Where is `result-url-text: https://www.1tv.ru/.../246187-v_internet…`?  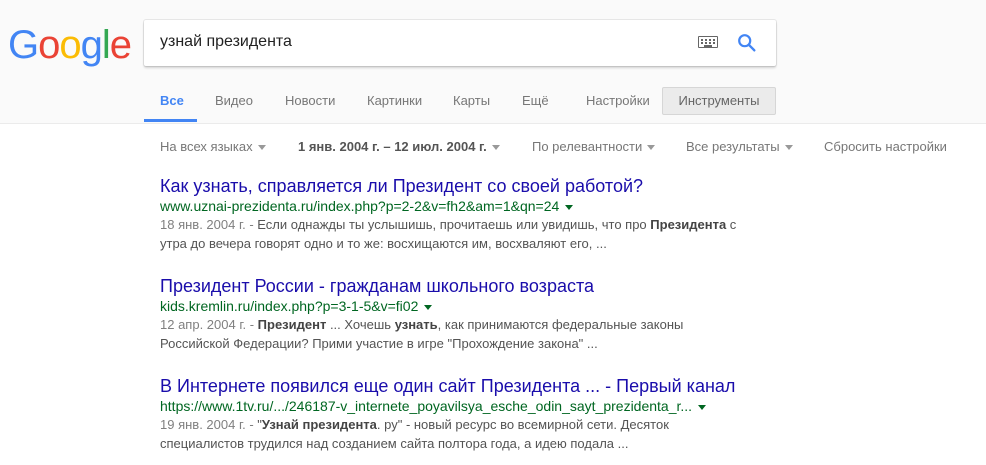 result-url-text: https://www.1tv.ru/.../246187-v_internet… is located at coordinates (426, 406).